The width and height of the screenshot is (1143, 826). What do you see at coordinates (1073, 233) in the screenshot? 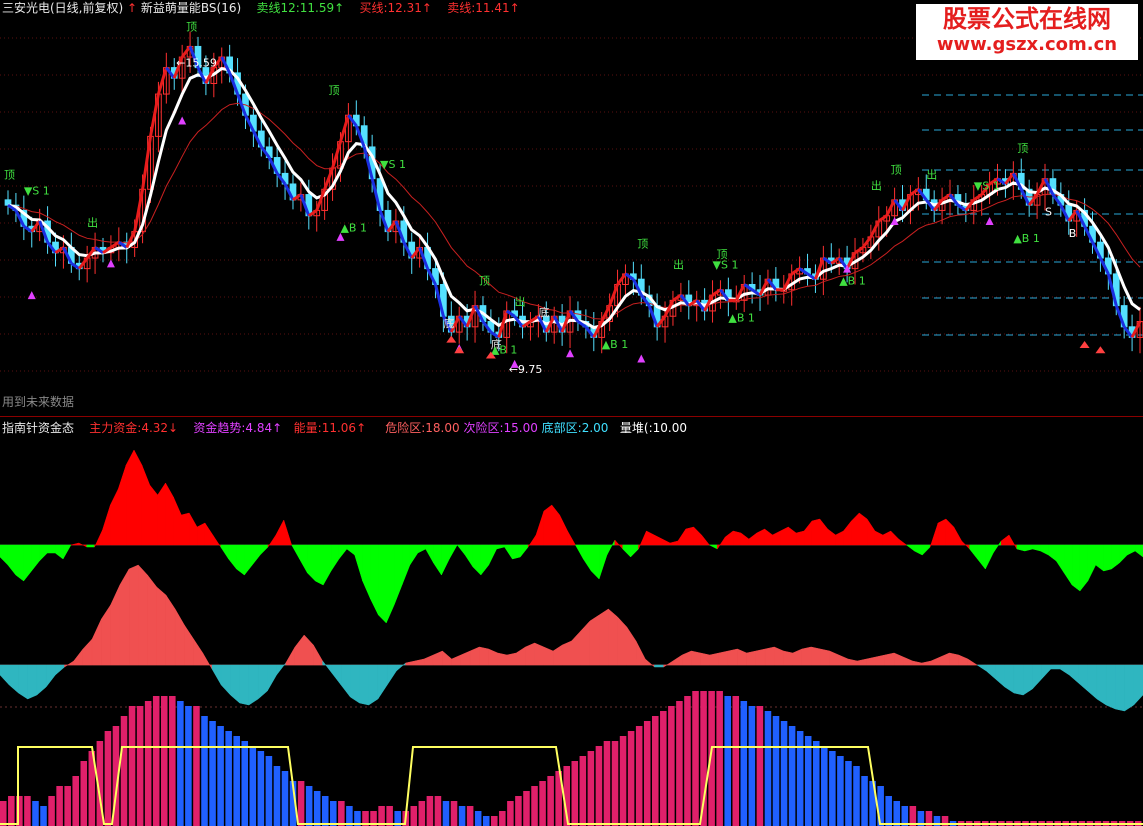
I see `bs-signal-label: B` at bounding box center [1073, 233].